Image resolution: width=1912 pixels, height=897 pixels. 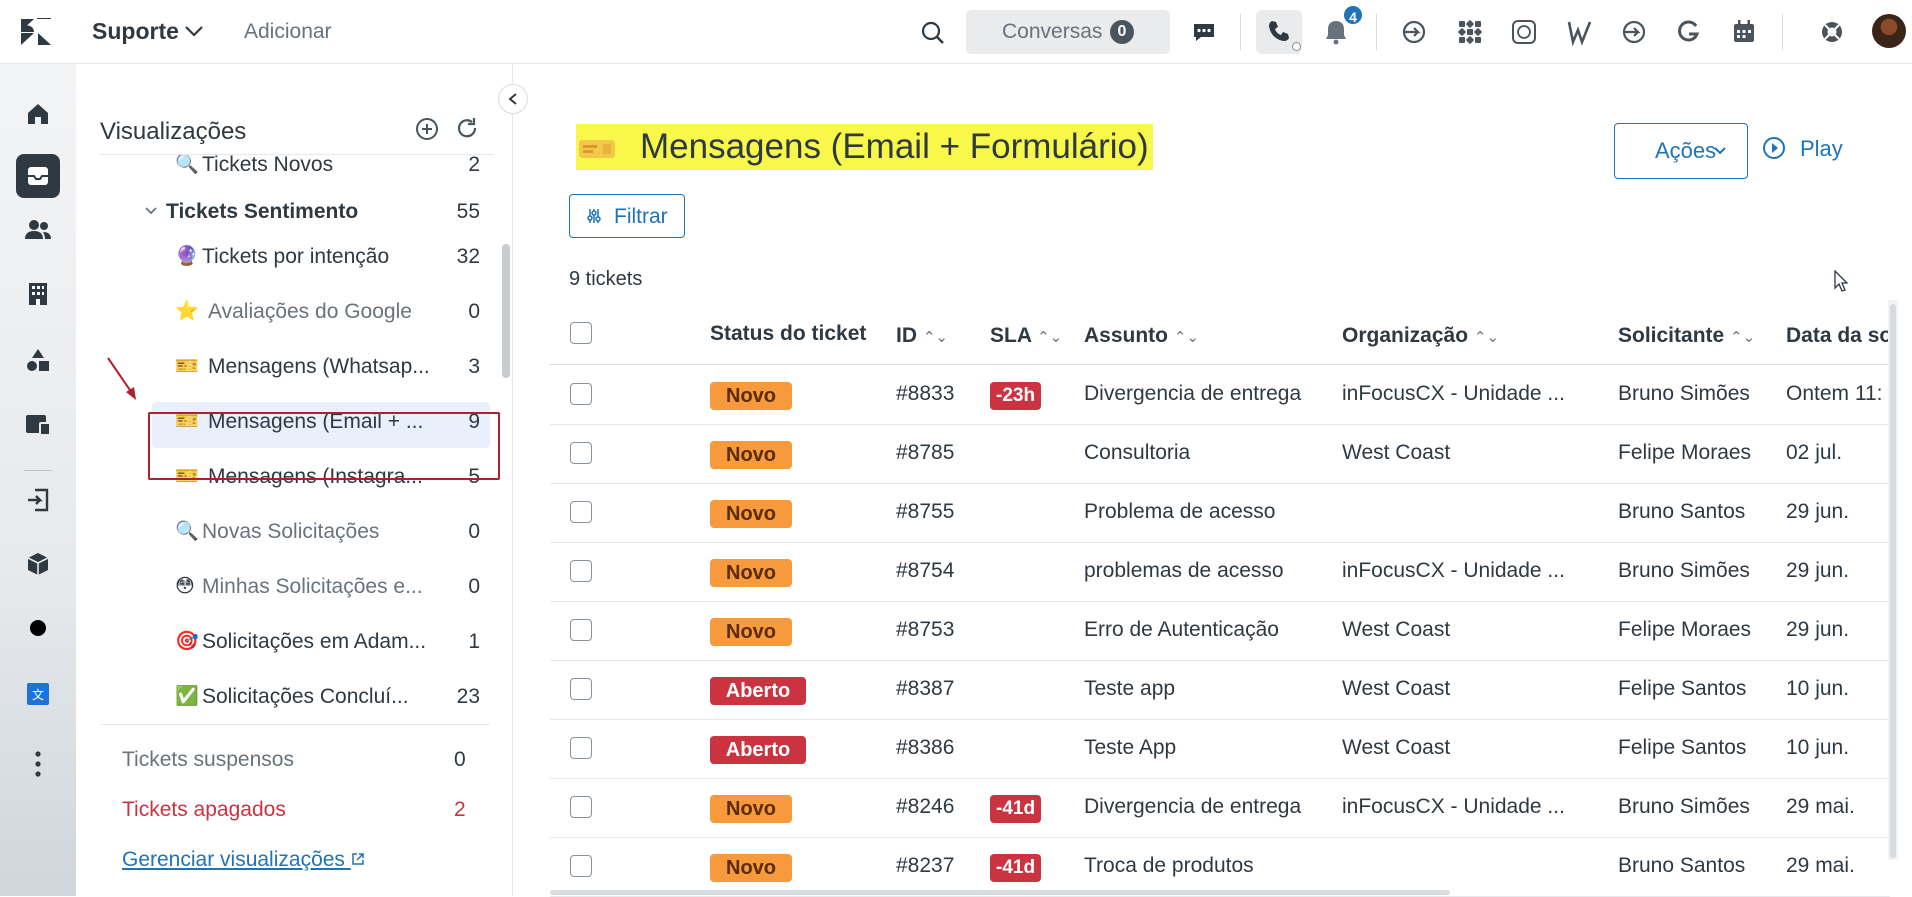 I want to click on transfer-icon, so click(x=1414, y=32).